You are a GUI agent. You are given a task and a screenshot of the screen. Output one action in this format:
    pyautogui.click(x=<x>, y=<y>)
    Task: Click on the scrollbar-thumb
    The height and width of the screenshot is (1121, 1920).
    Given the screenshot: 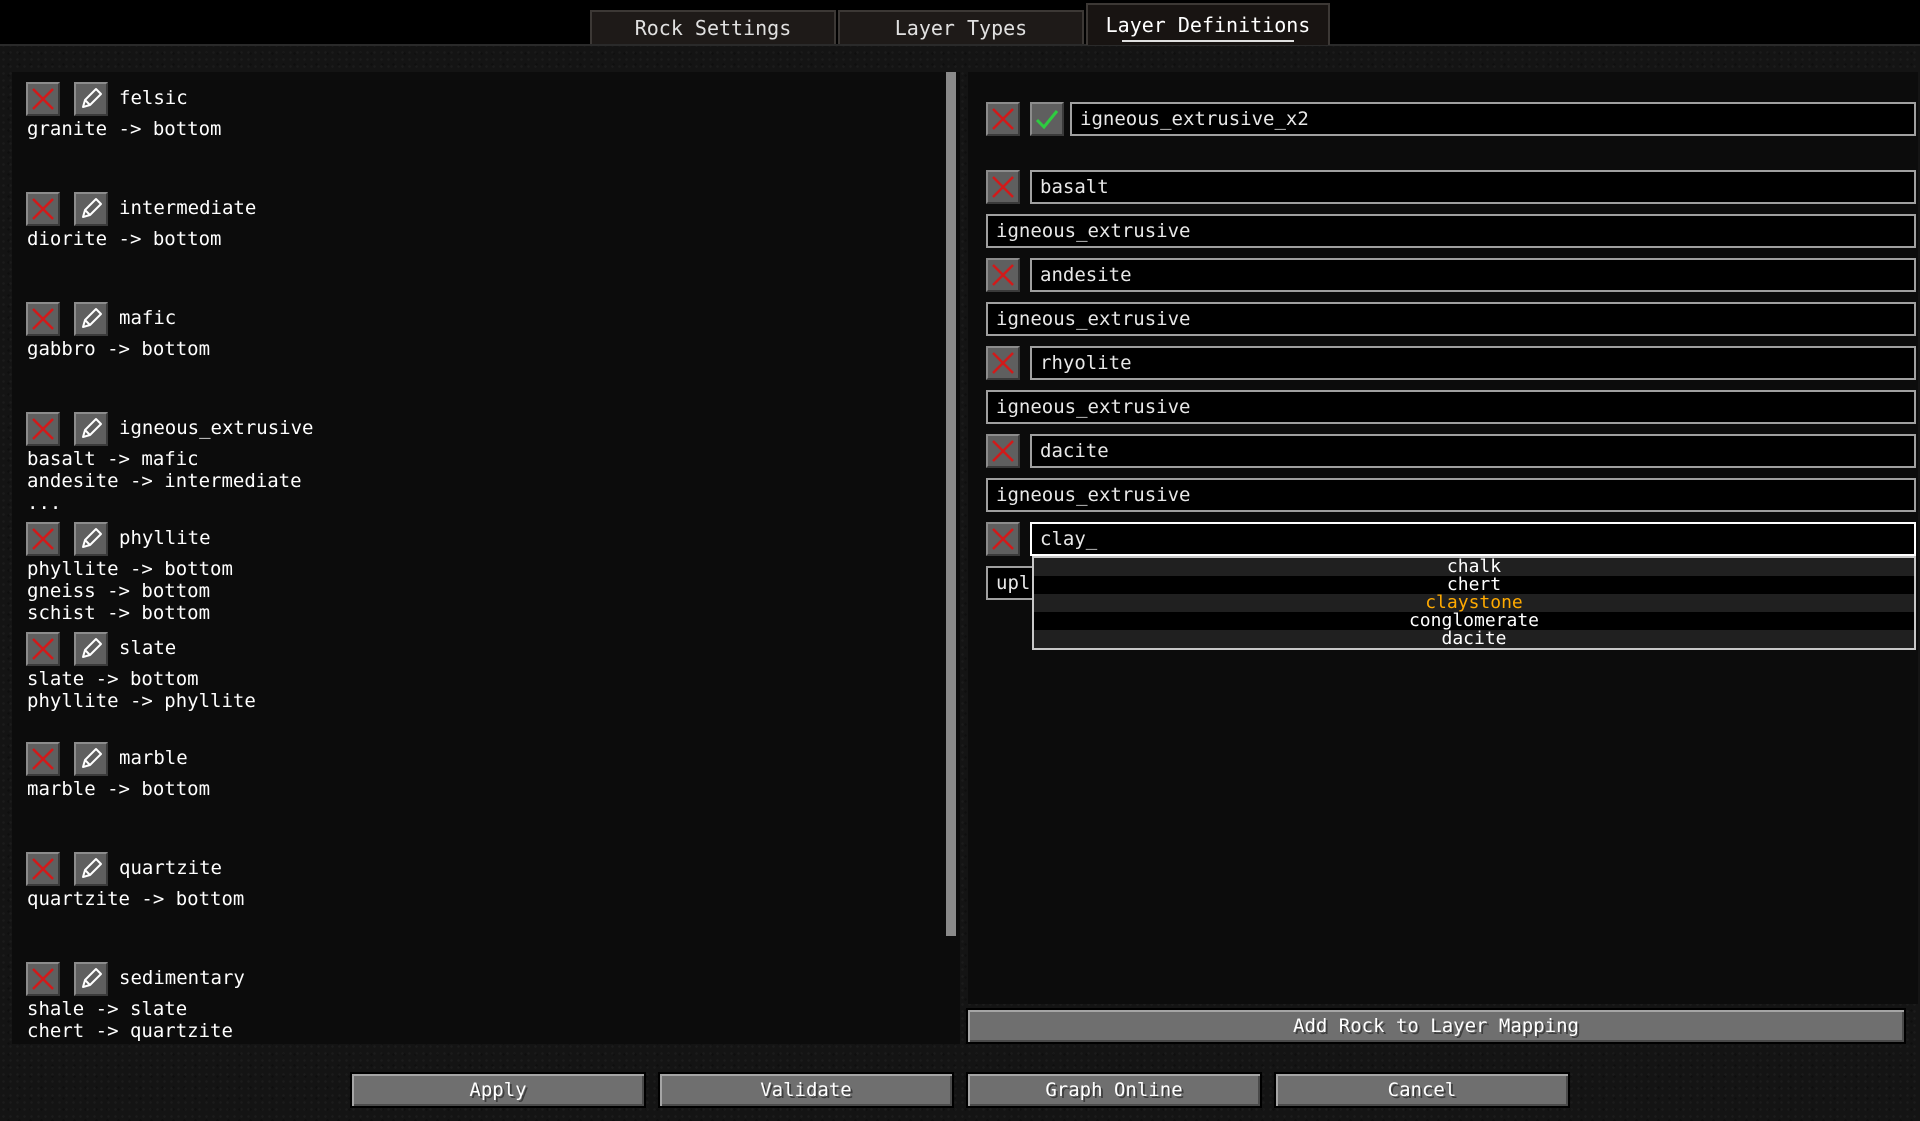 What is the action you would take?
    pyautogui.click(x=951, y=504)
    